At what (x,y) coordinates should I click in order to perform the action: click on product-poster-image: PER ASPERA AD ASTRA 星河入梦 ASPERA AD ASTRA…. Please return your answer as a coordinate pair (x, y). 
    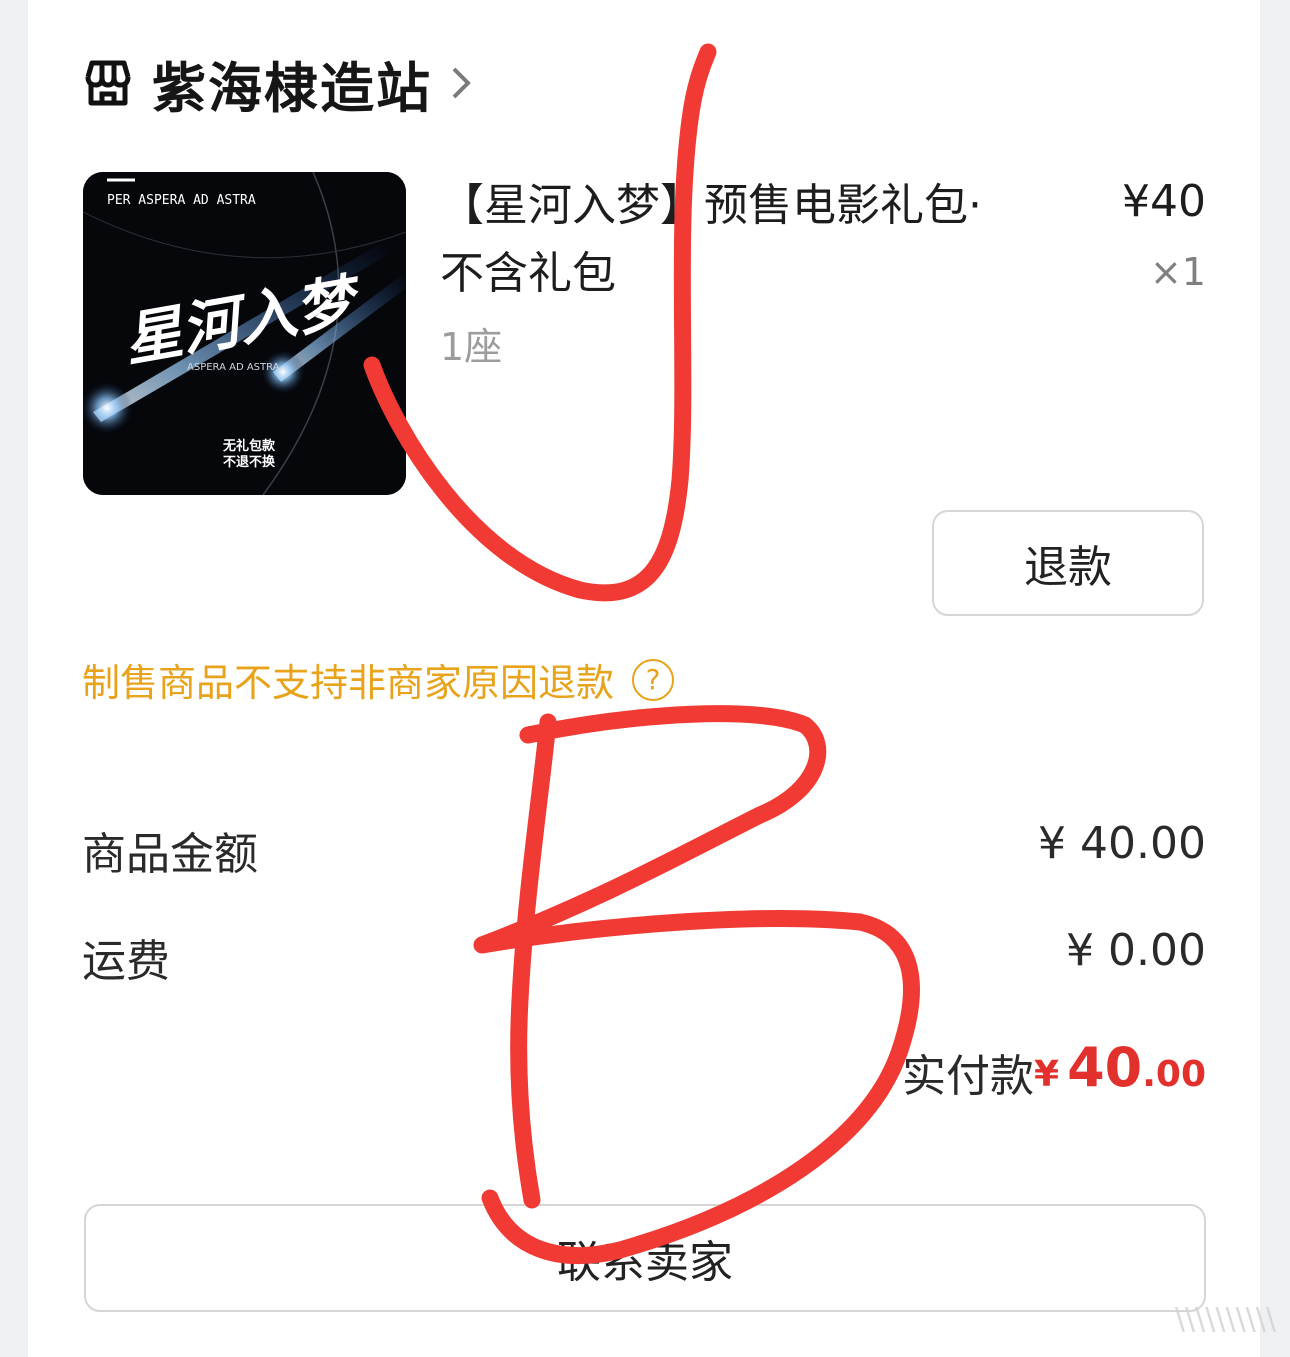
    Looking at the image, I should click on (244, 333).